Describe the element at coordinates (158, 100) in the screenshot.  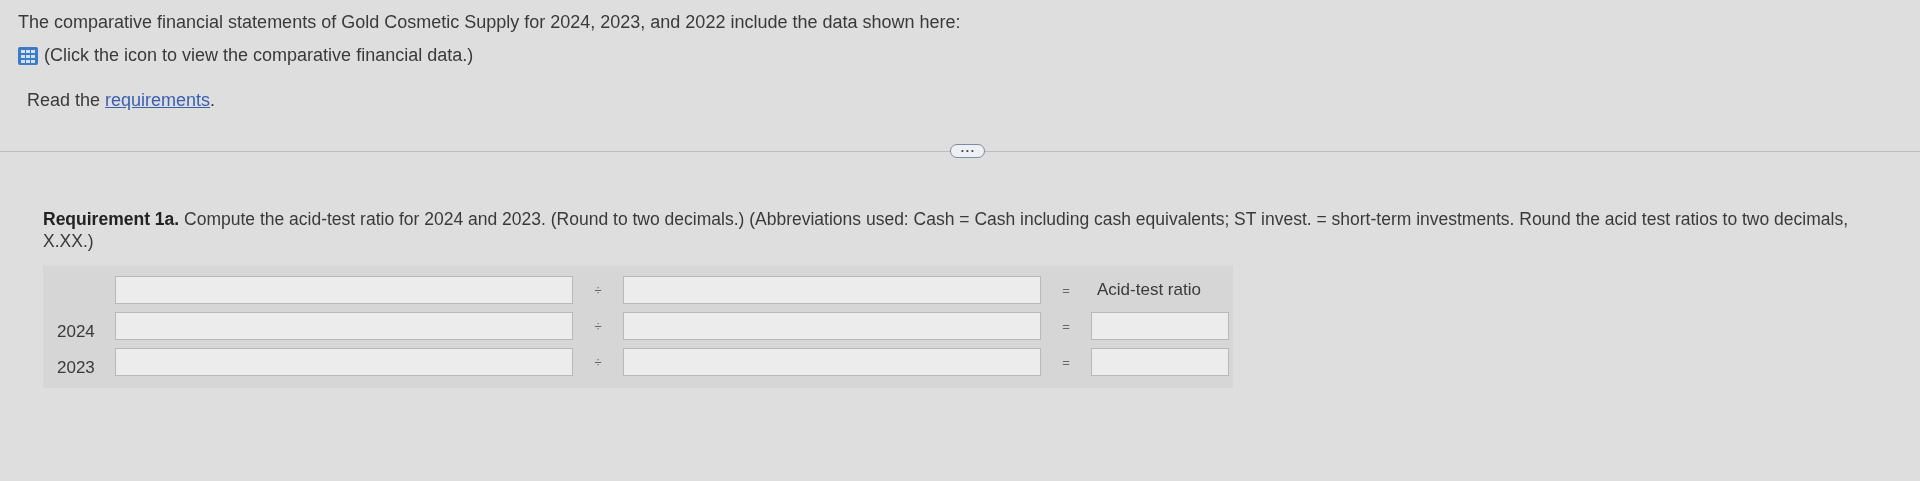
I see `requirements-link: requirements` at that location.